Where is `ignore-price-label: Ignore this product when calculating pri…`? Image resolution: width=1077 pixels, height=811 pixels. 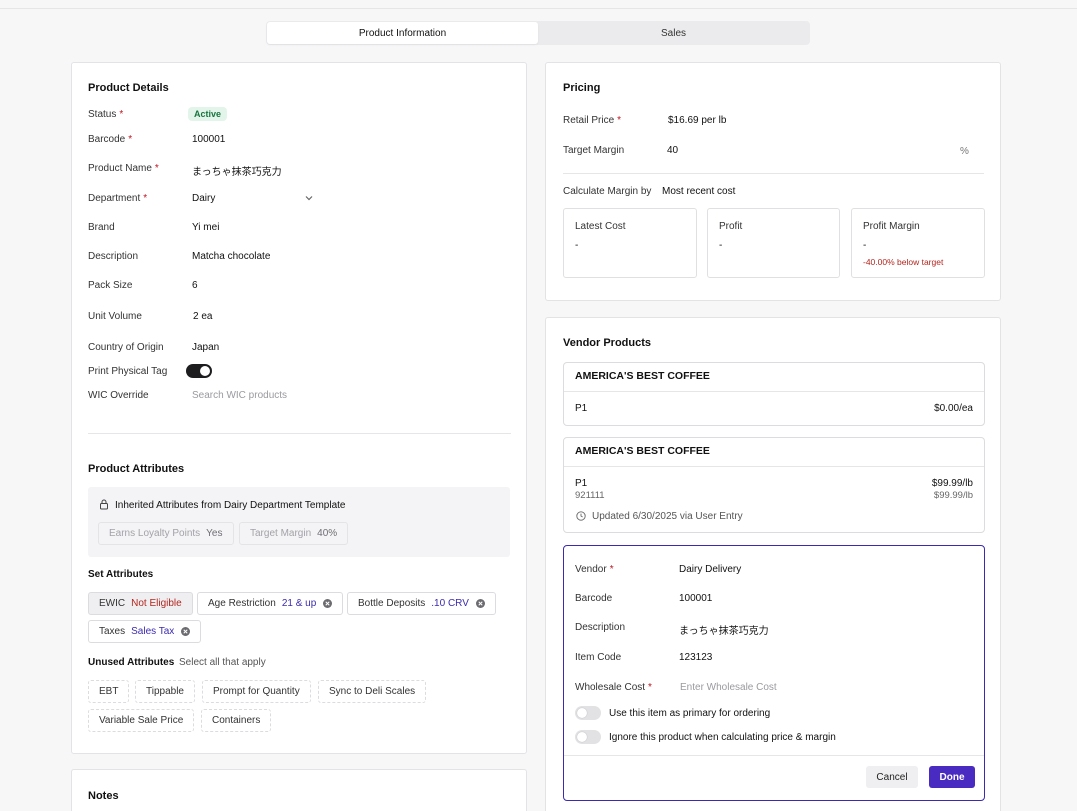 ignore-price-label: Ignore this product when calculating pri… is located at coordinates (722, 737).